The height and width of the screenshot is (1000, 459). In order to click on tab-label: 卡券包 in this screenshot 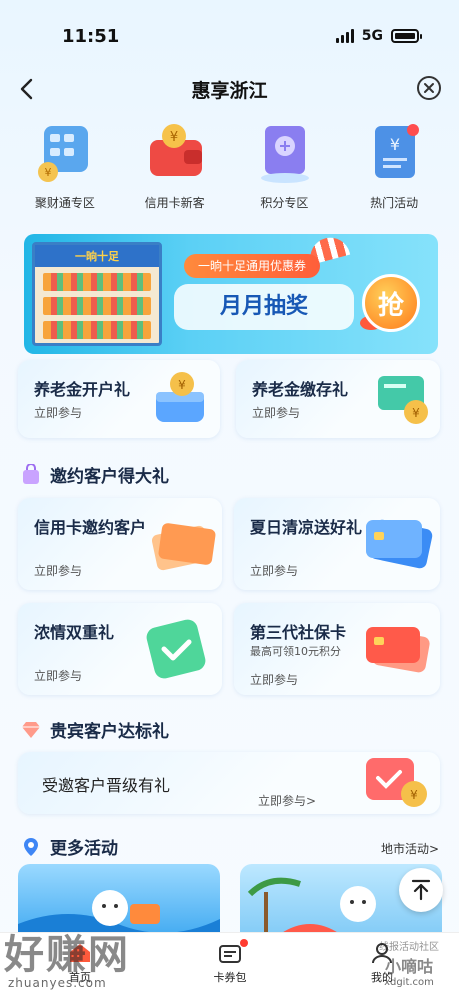, I will do `click(230, 977)`.